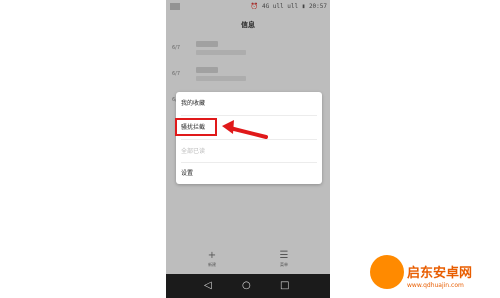 The image size is (500, 298). I want to click on menu-item-settings: 设置, so click(249, 173).